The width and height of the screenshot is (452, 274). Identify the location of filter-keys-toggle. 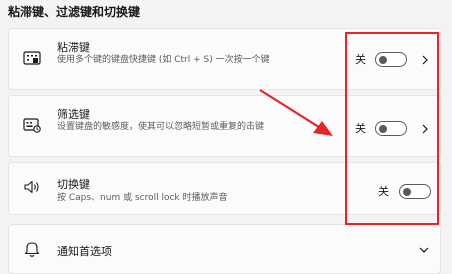
(391, 128).